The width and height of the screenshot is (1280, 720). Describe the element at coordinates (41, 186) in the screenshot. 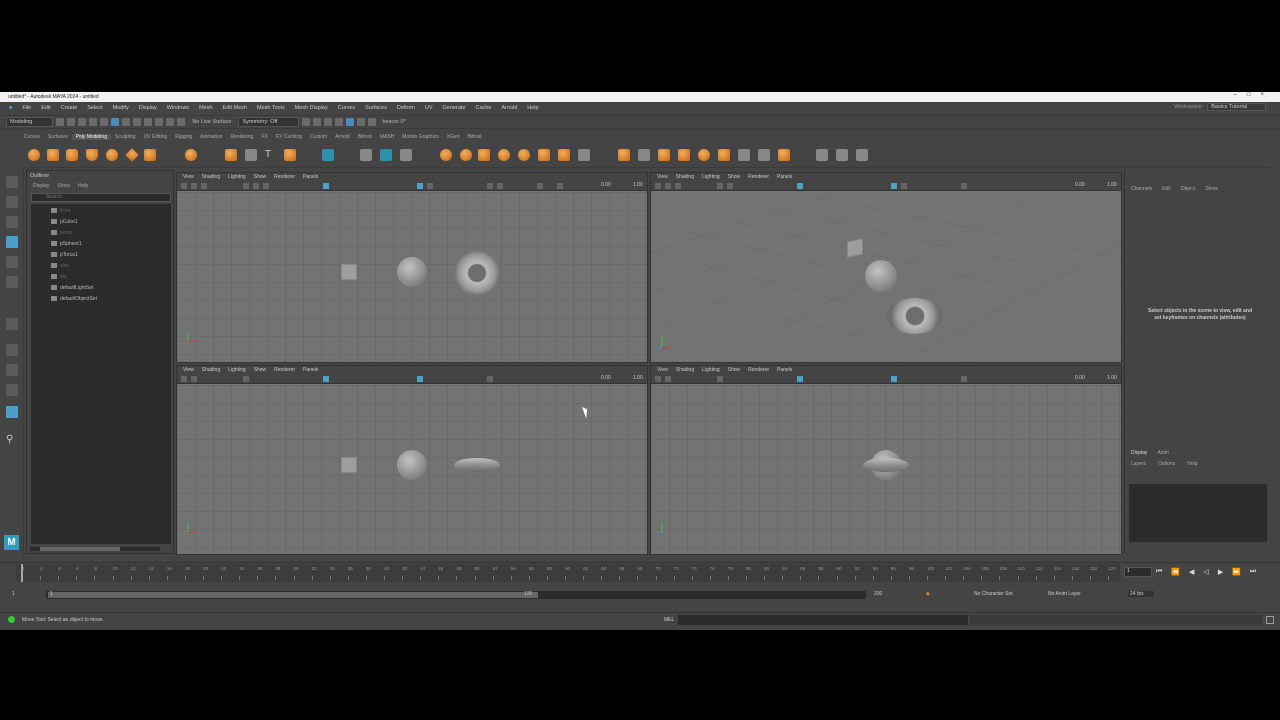

I see `outliner-menu-display: Display` at that location.